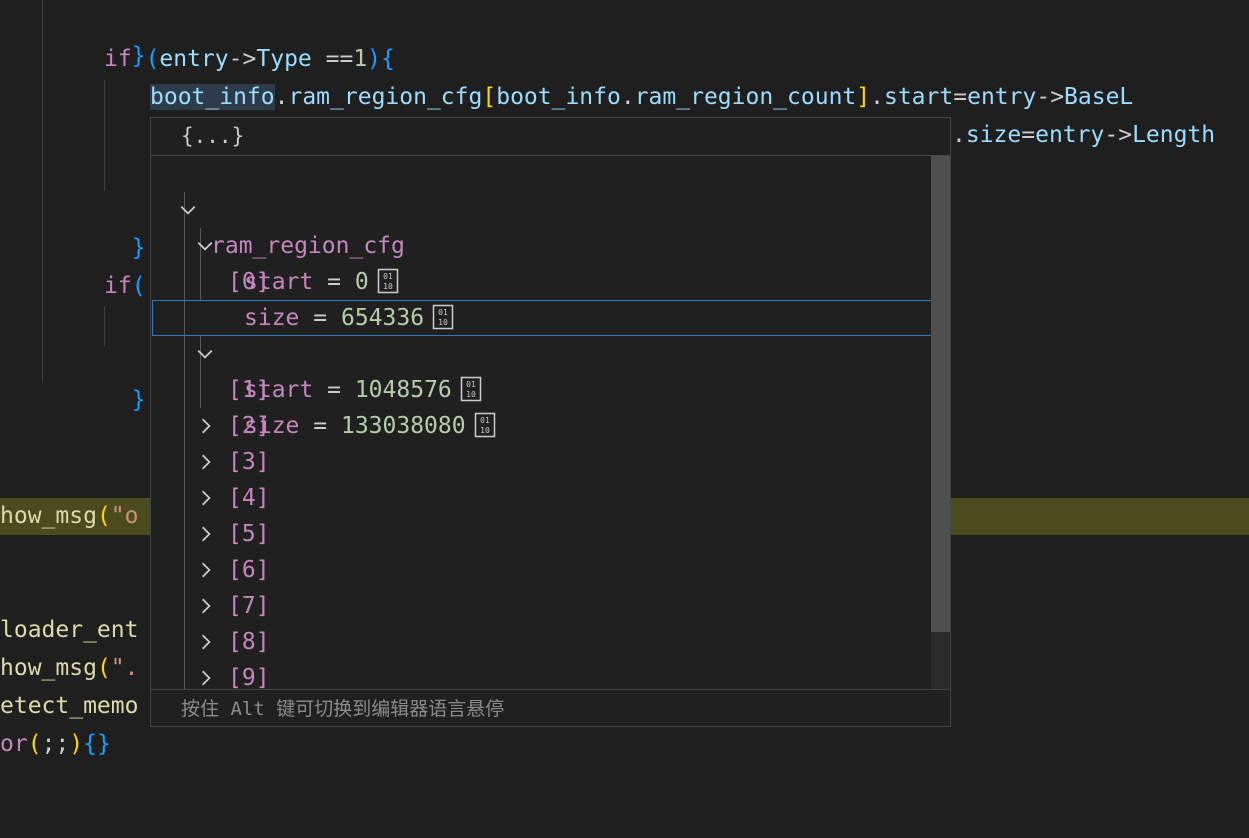 The width and height of the screenshot is (1249, 838). I want to click on tree-leaf-size: size = 654336 01 10, so click(541, 297).